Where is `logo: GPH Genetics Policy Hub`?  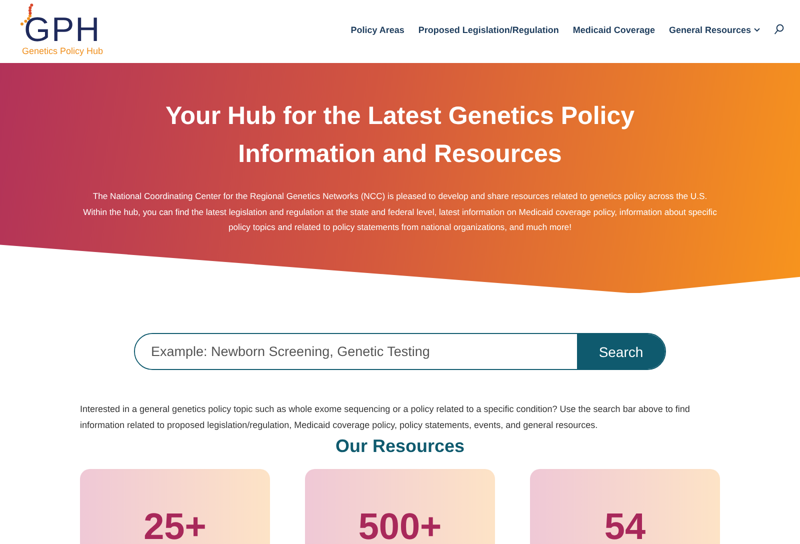 logo: GPH Genetics Policy Hub is located at coordinates (61, 32).